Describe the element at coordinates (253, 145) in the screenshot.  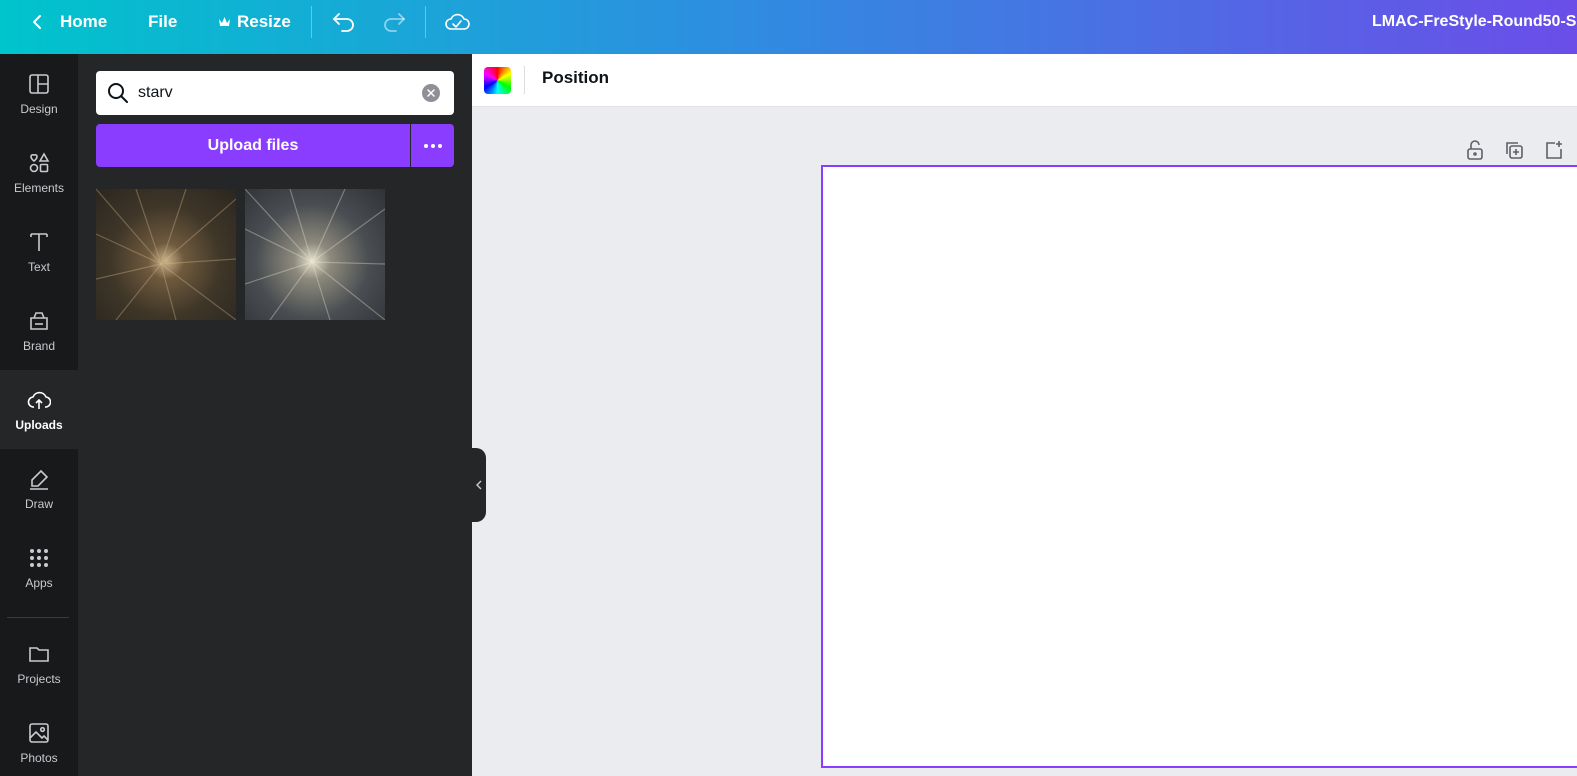
I see `upload-files-button: Upload files` at that location.